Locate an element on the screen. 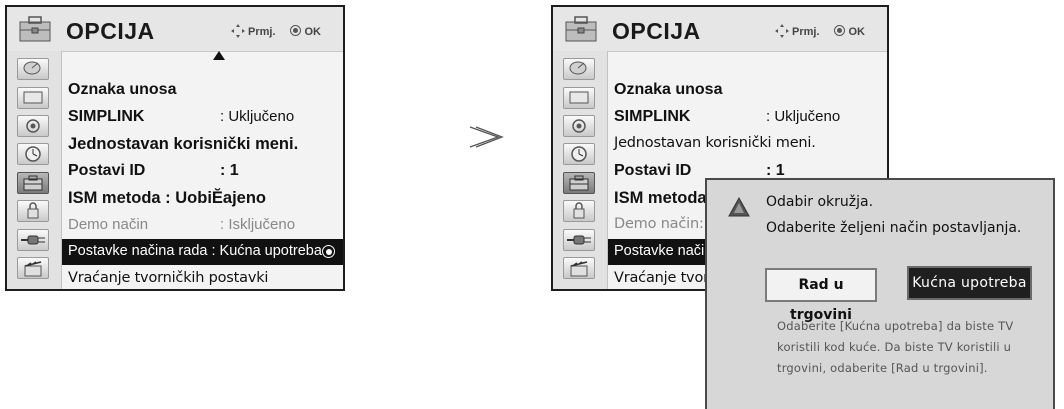  menu-item-ism-method: ISM metoda : UobiĔajeno is located at coordinates (202, 198).